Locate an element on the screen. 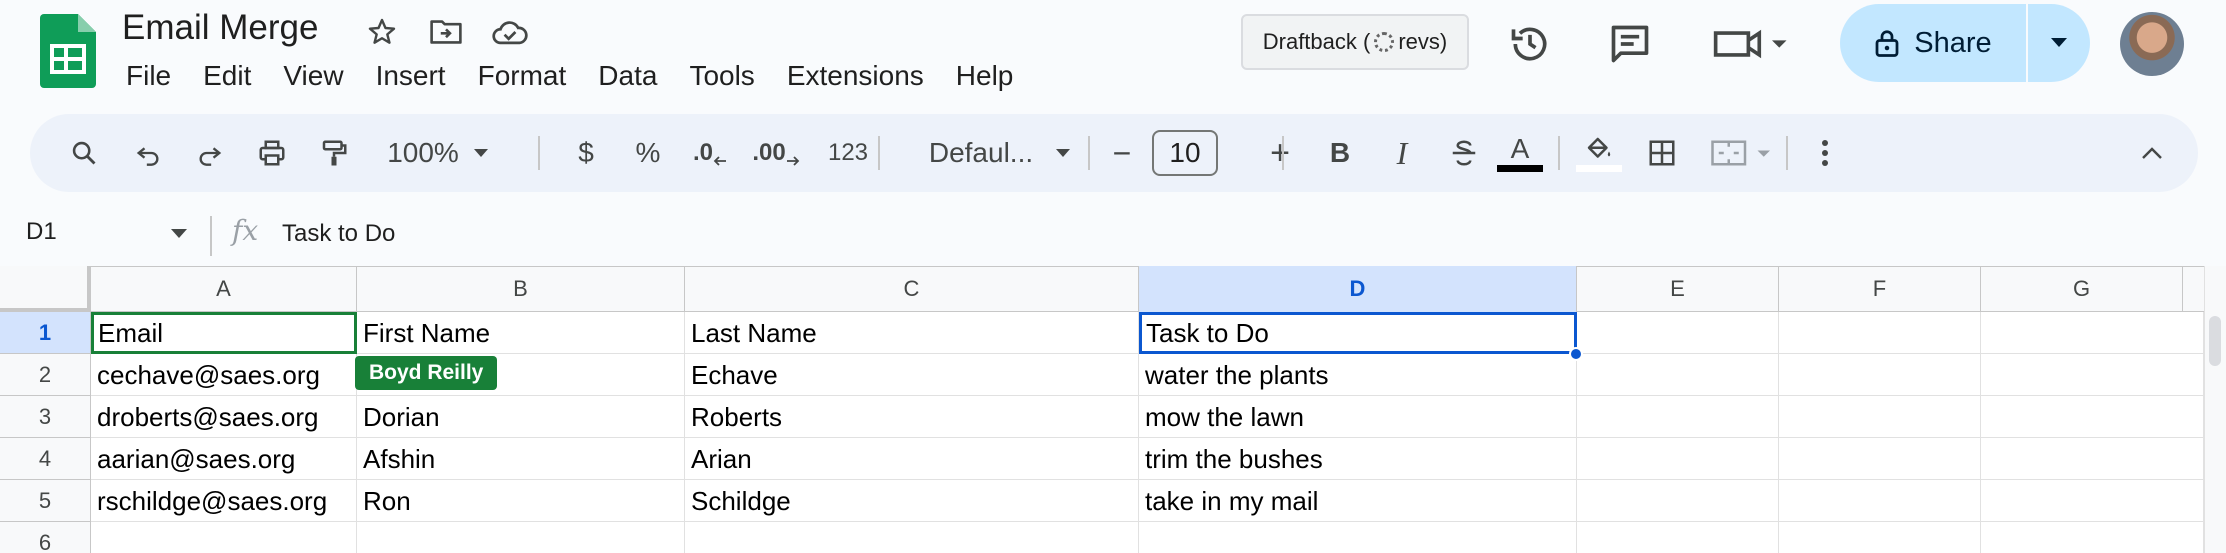  cell-e1 is located at coordinates (1678, 333).